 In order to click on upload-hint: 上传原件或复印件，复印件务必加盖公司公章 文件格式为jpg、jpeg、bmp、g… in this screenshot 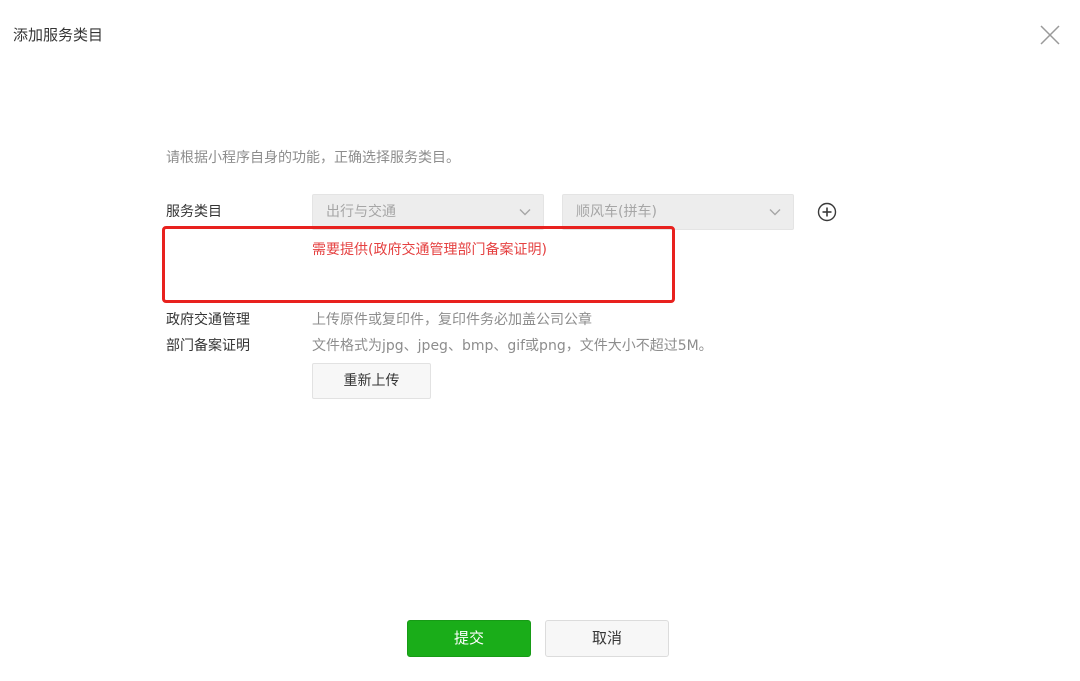, I will do `click(512, 333)`.